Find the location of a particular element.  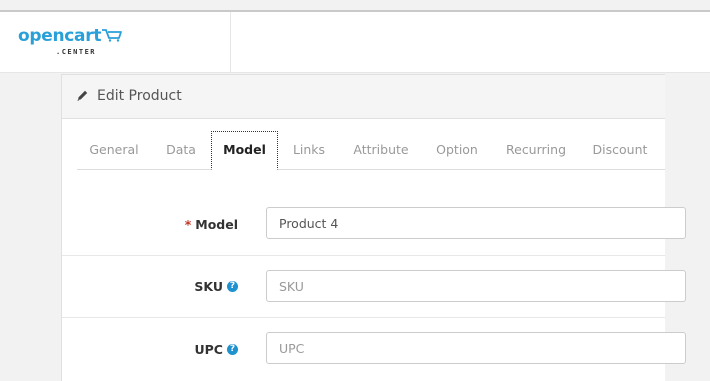

logo-text: opencart is located at coordinates (60, 36).